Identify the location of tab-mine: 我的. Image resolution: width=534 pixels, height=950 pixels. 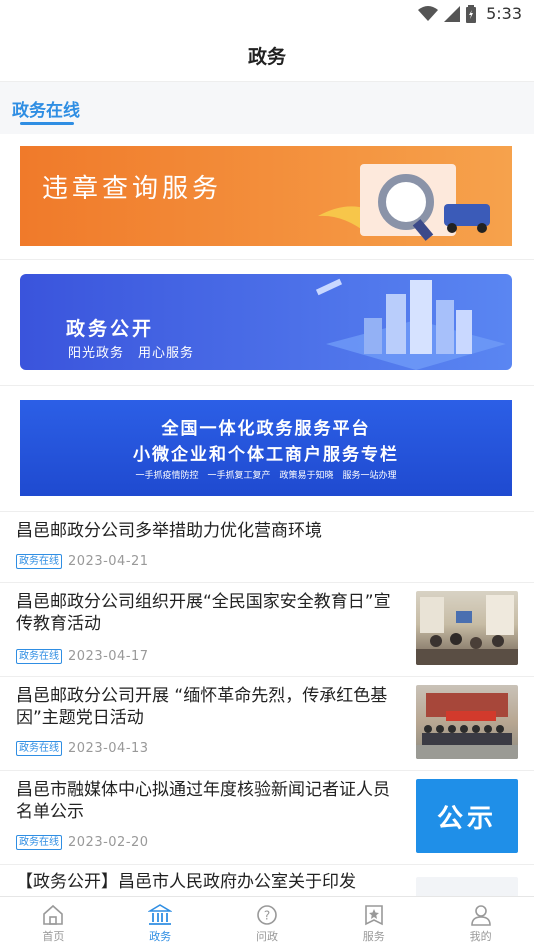
(480, 923).